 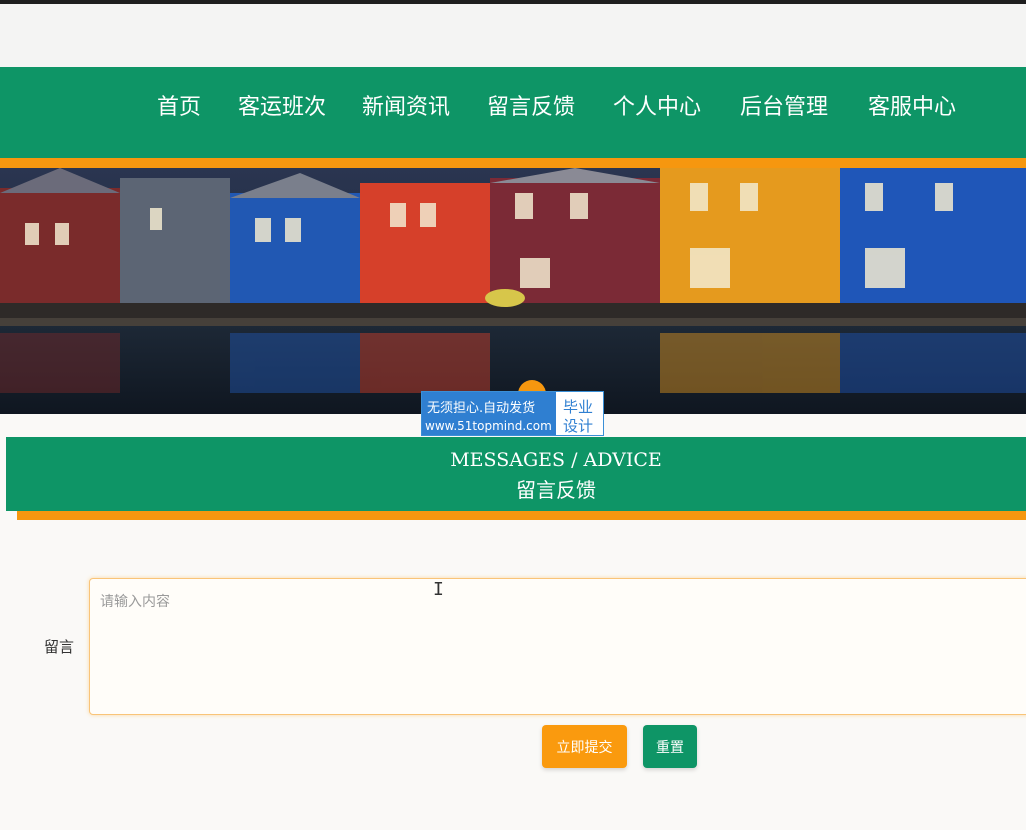 I want to click on watermark-badge: 无须担心.自动发货 www.51topmind.com 毕业 设计, so click(x=512, y=413).